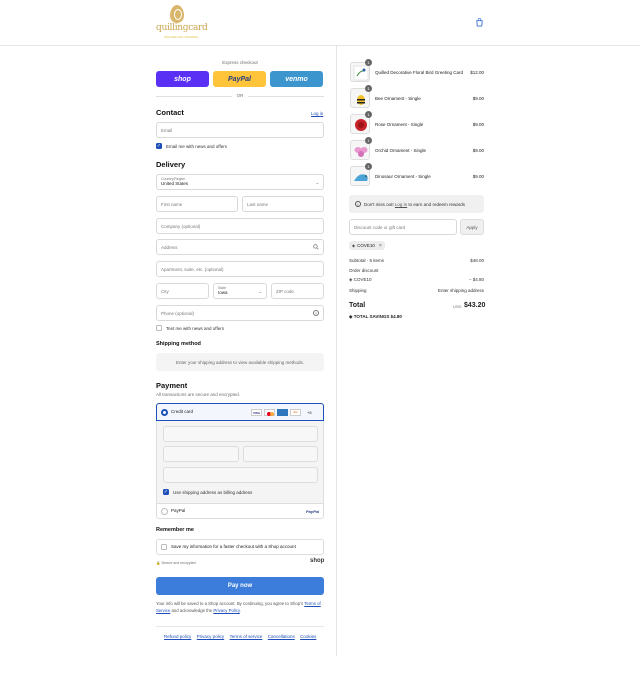  I want to click on login-link: Log in, so click(317, 113).